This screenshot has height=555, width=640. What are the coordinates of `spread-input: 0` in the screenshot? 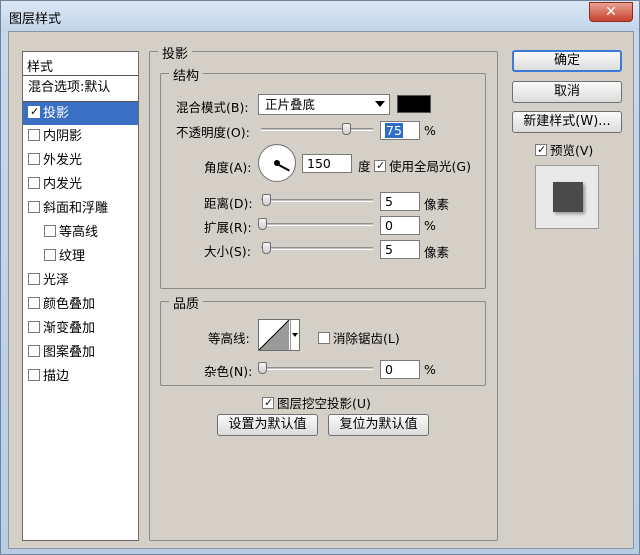 It's located at (400, 225).